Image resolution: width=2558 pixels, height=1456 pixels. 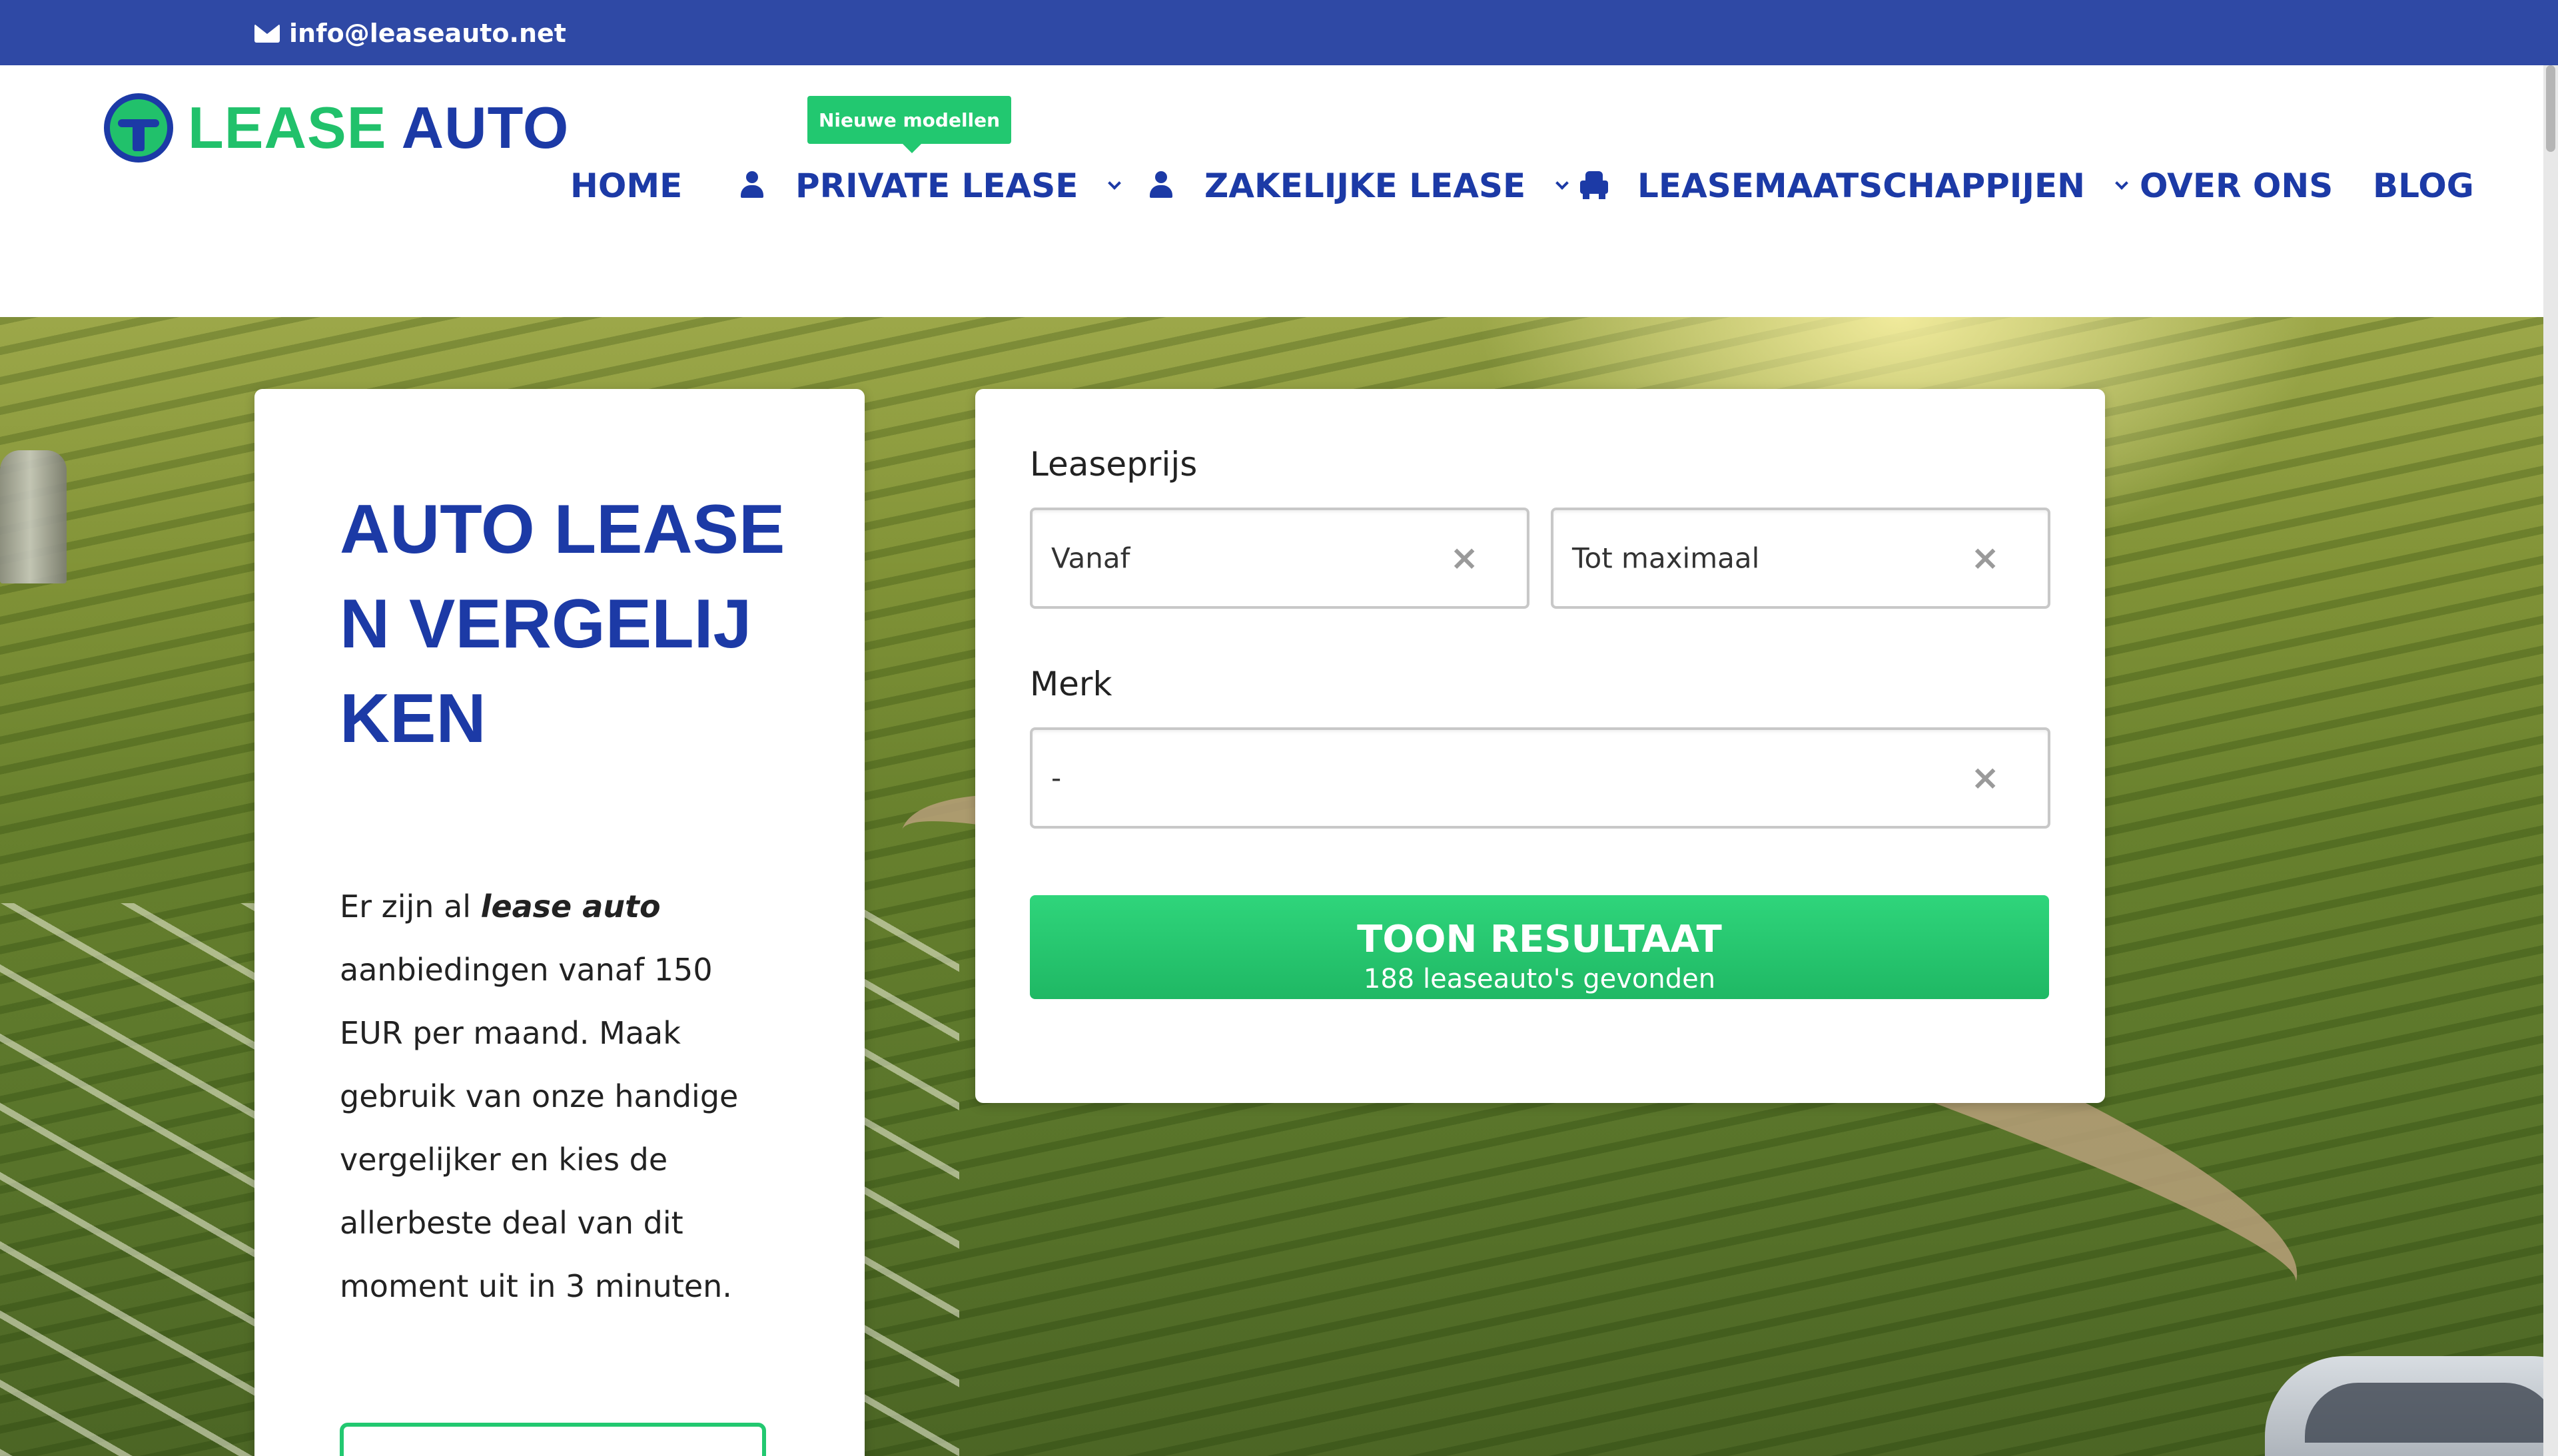 I want to click on nav-item-over-ons: OVER ONS, so click(x=2236, y=186).